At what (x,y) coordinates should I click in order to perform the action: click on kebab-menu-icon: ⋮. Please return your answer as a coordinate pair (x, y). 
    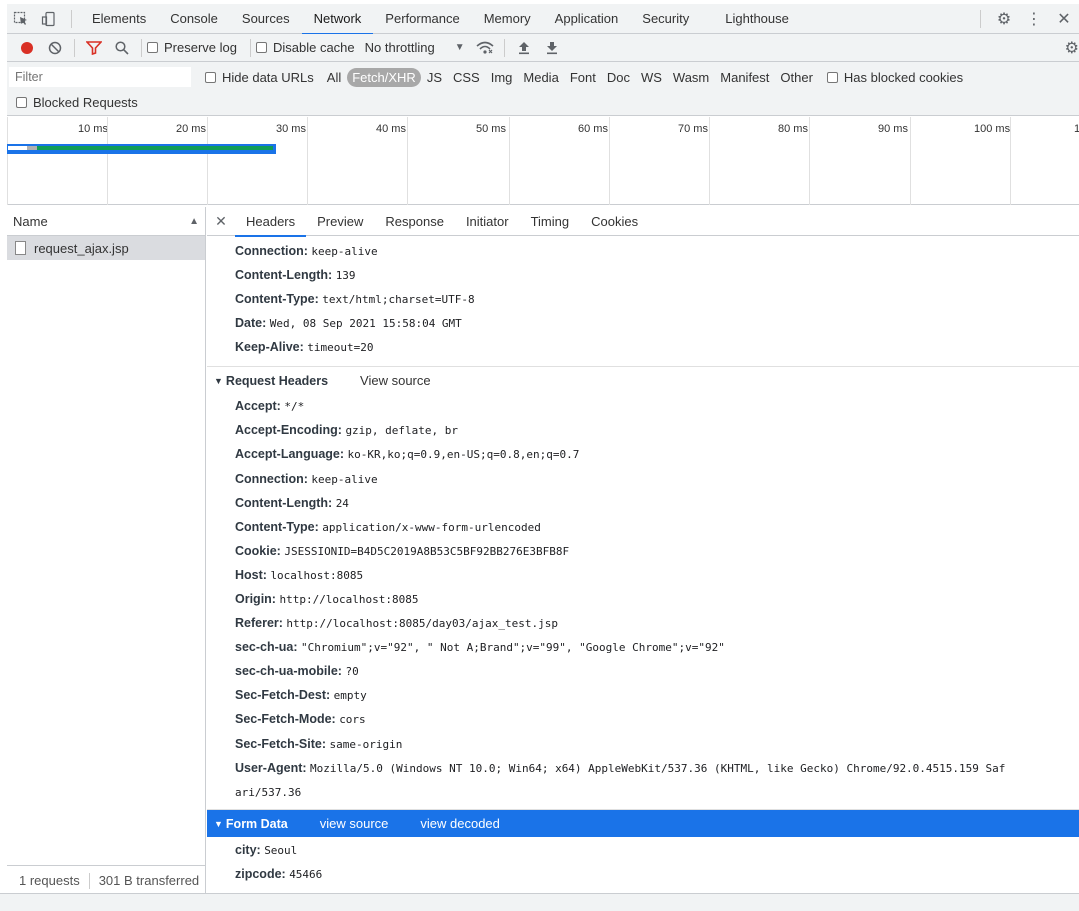
    Looking at the image, I should click on (1034, 19).